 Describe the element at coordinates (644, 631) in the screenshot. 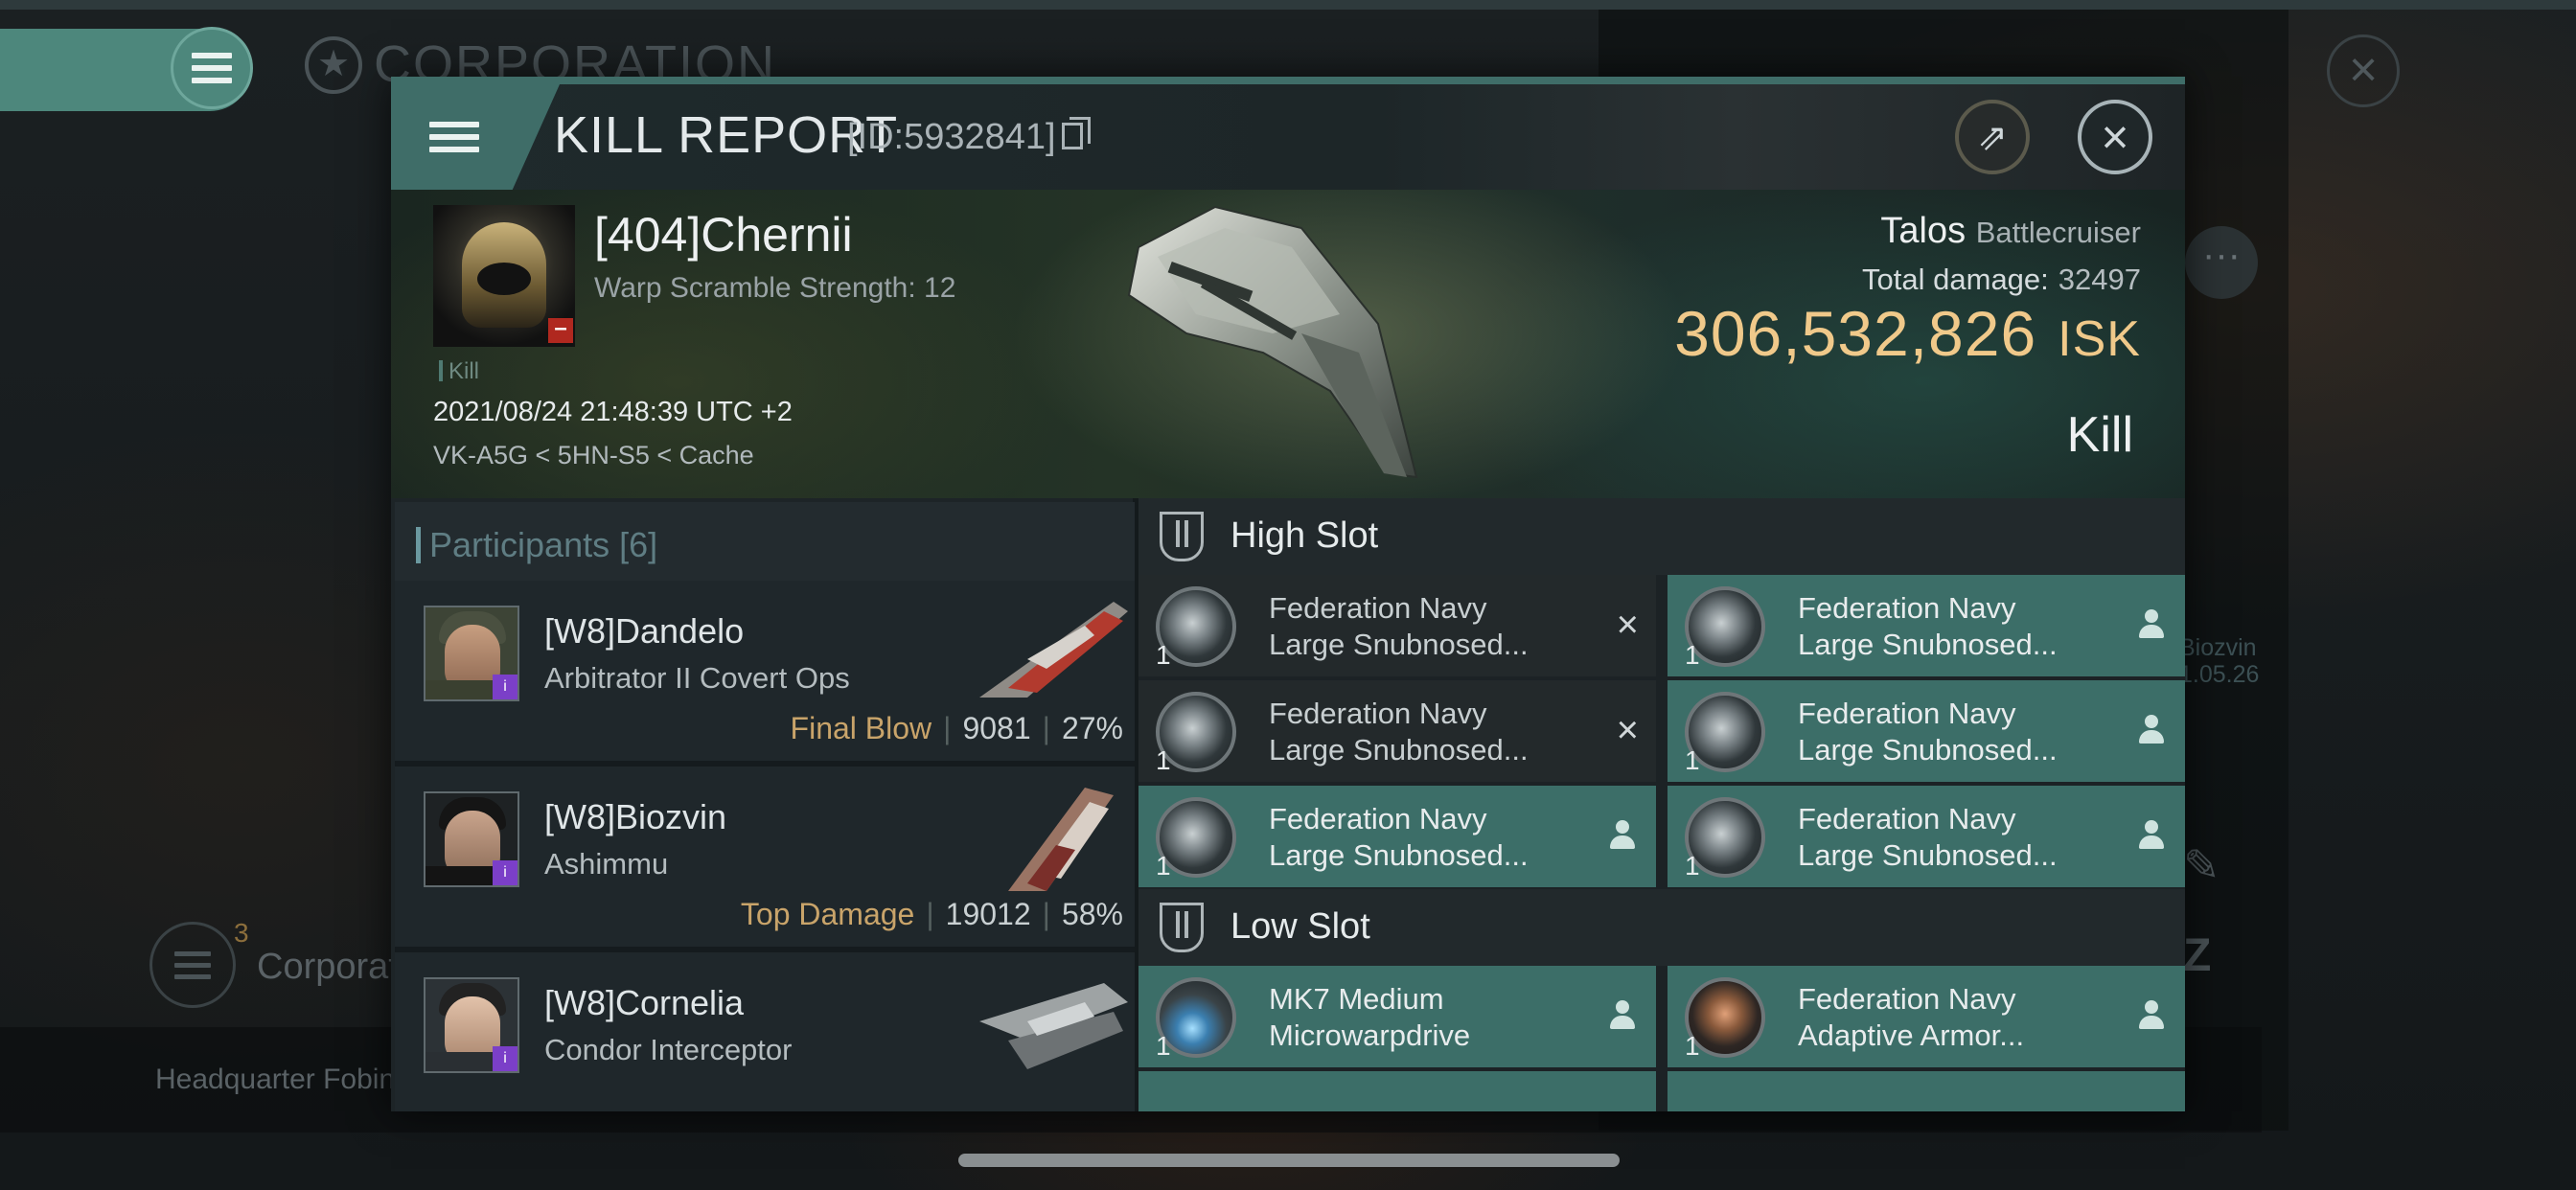

I see `participant-name: [W8]Dandelo` at that location.